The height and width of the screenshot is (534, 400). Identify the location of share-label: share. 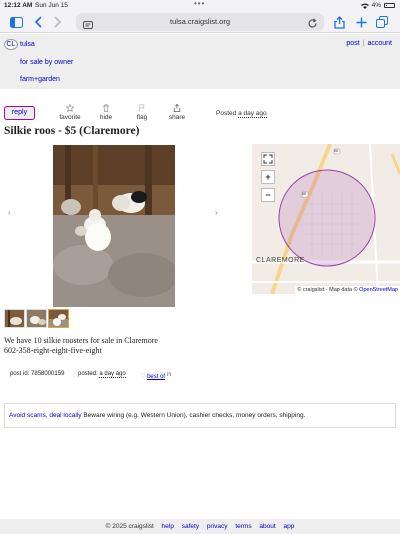
(177, 117).